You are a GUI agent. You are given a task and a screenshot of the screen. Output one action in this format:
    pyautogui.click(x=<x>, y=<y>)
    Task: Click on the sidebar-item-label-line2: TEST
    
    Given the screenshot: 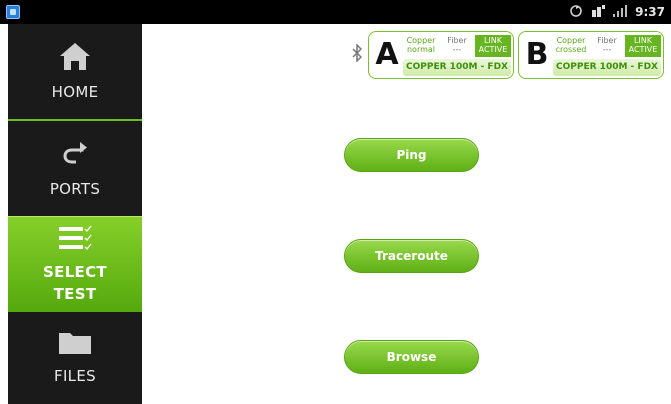 What is the action you would take?
    pyautogui.click(x=75, y=293)
    